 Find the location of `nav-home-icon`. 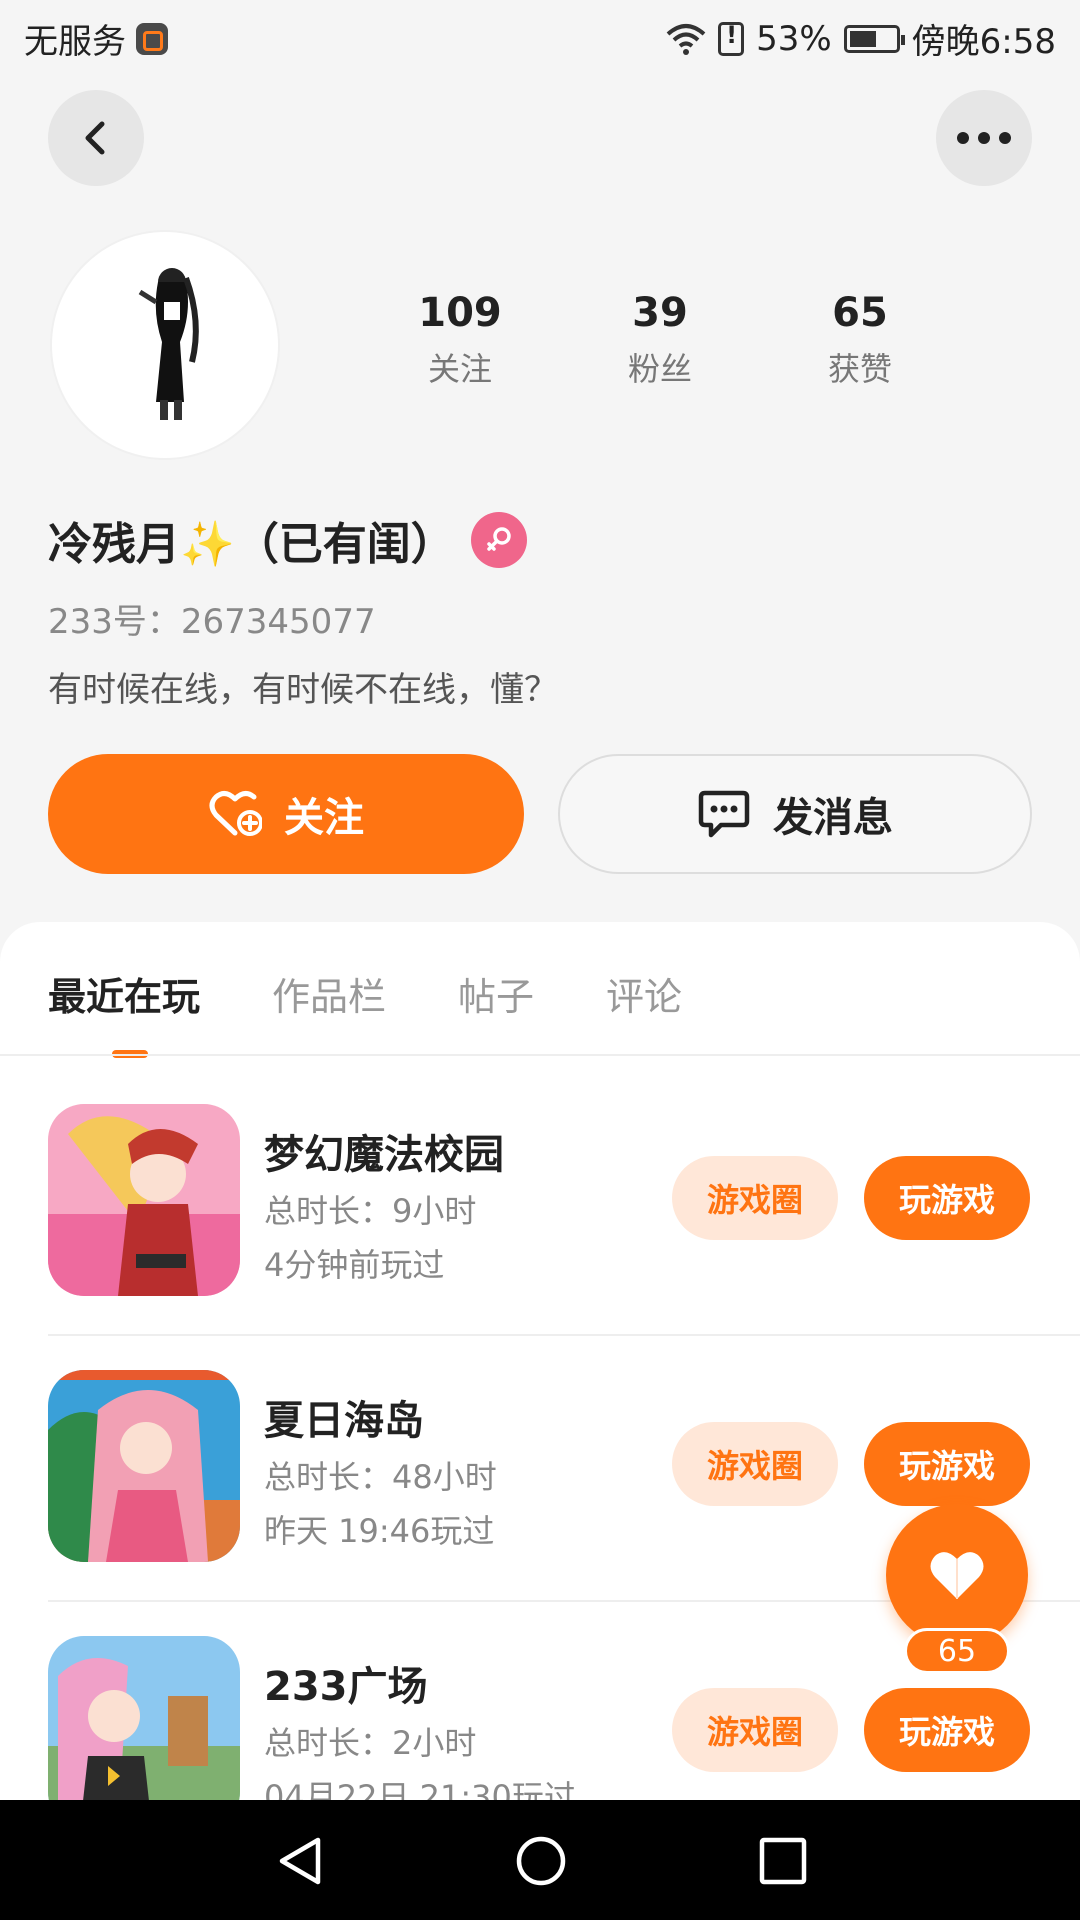

nav-home-icon is located at coordinates (541, 1861).